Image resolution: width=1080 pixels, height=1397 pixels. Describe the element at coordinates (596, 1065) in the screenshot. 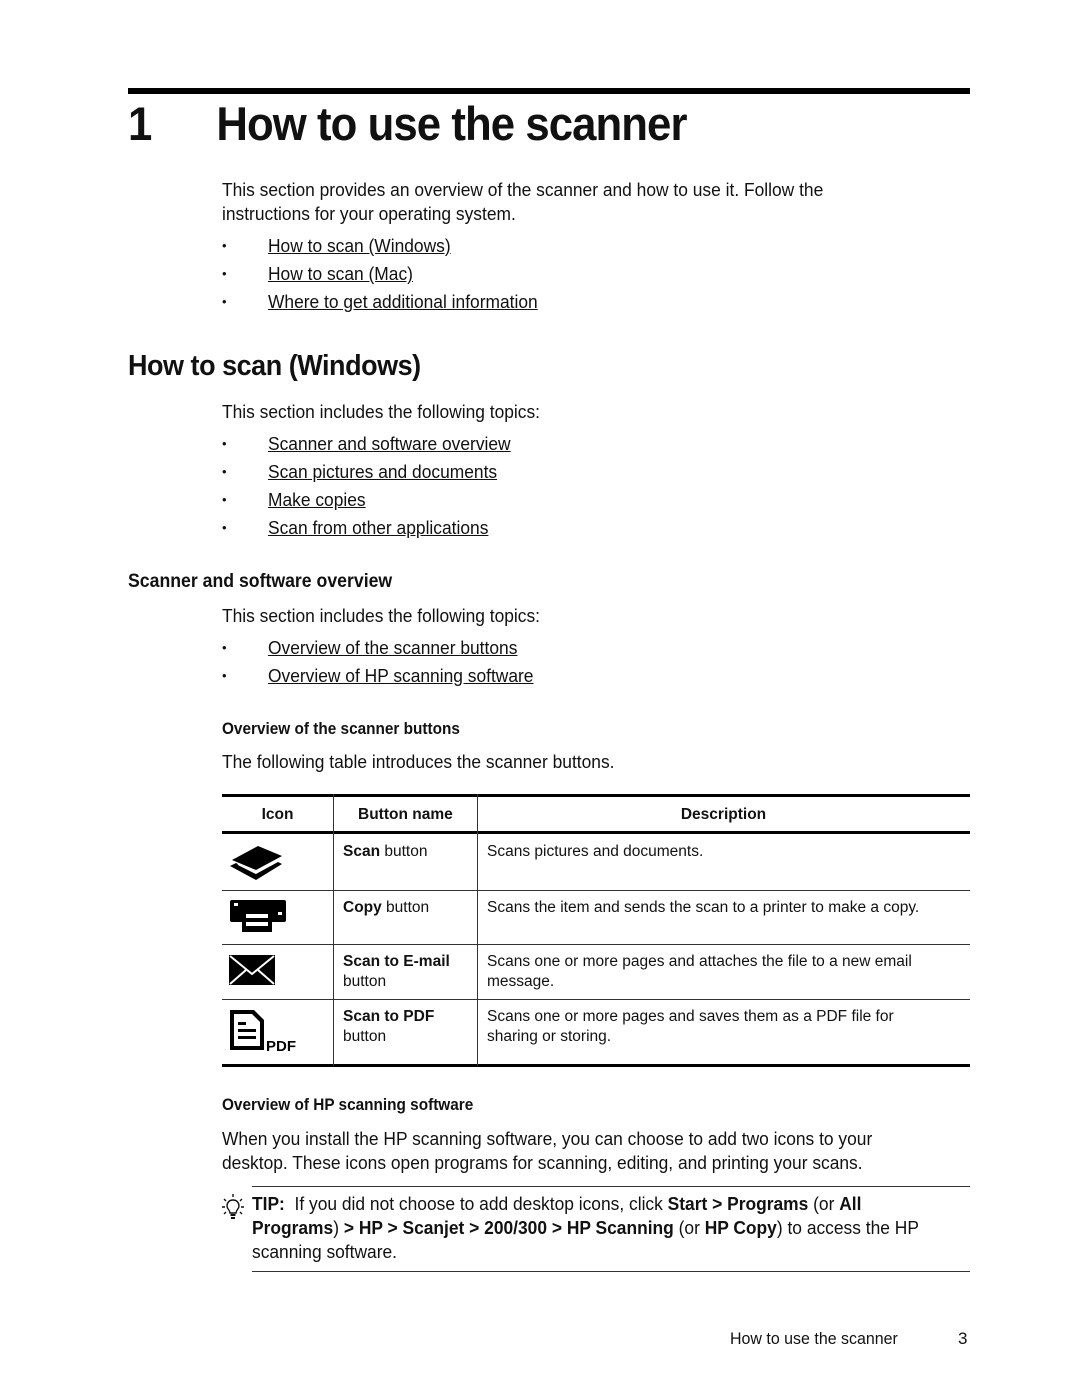

I see `table-bottom-rule` at that location.